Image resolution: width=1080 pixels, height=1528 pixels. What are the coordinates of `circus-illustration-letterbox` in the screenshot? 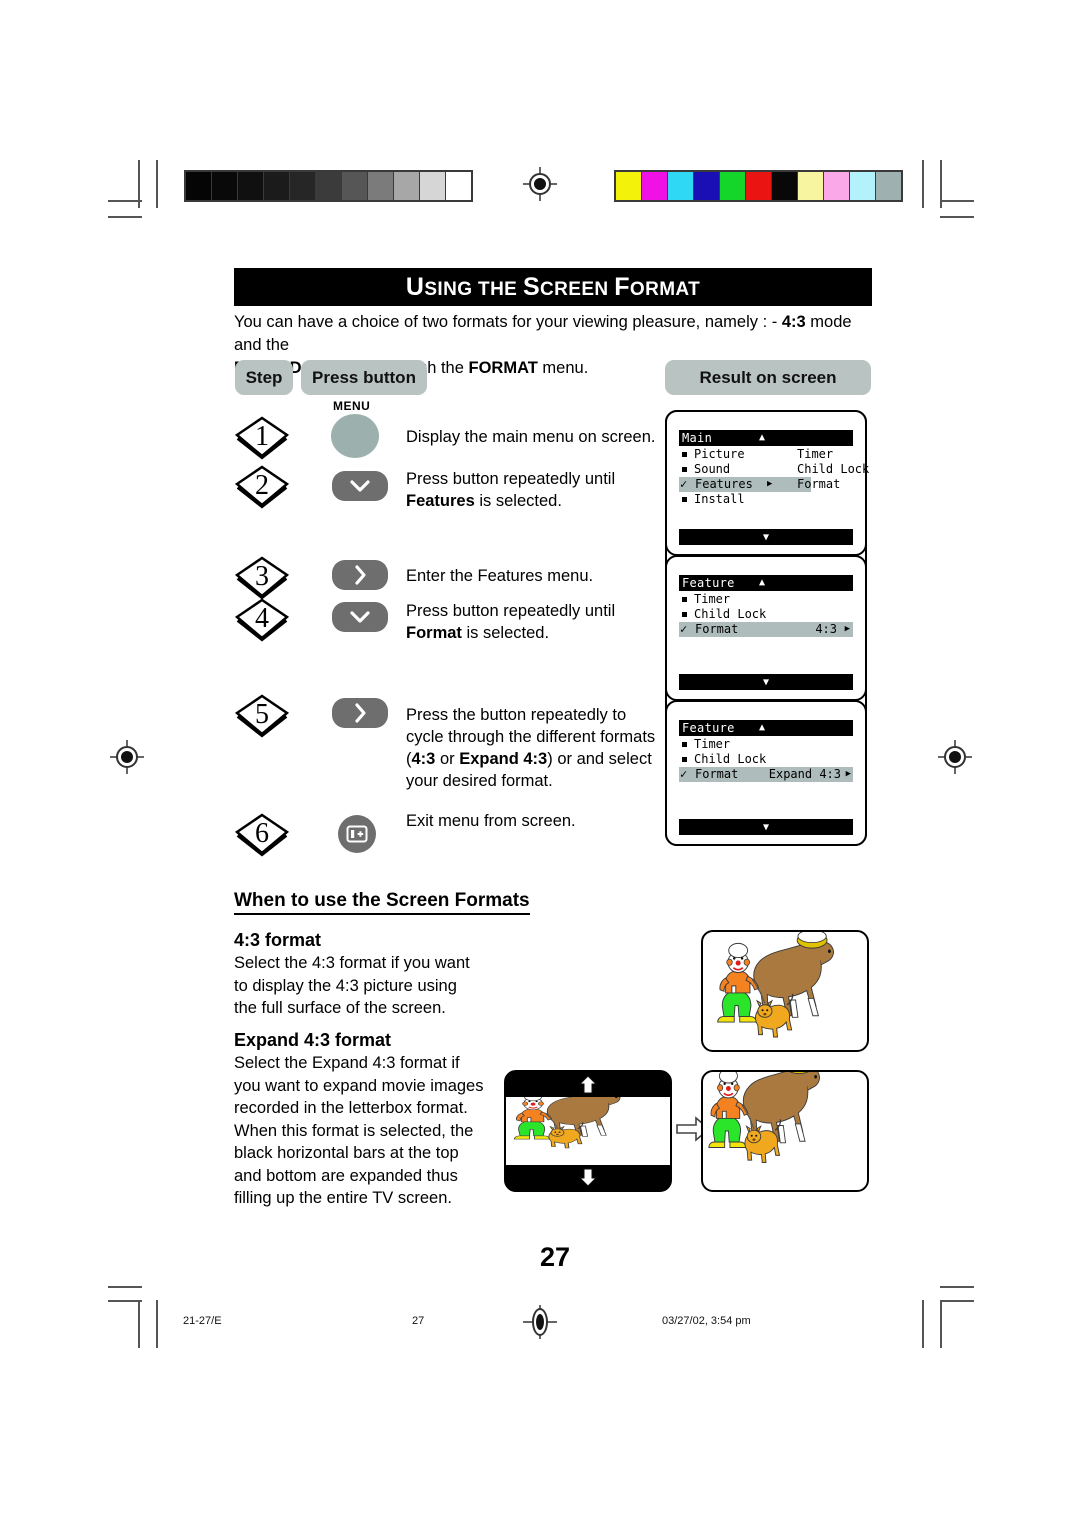 It's located at (588, 1132).